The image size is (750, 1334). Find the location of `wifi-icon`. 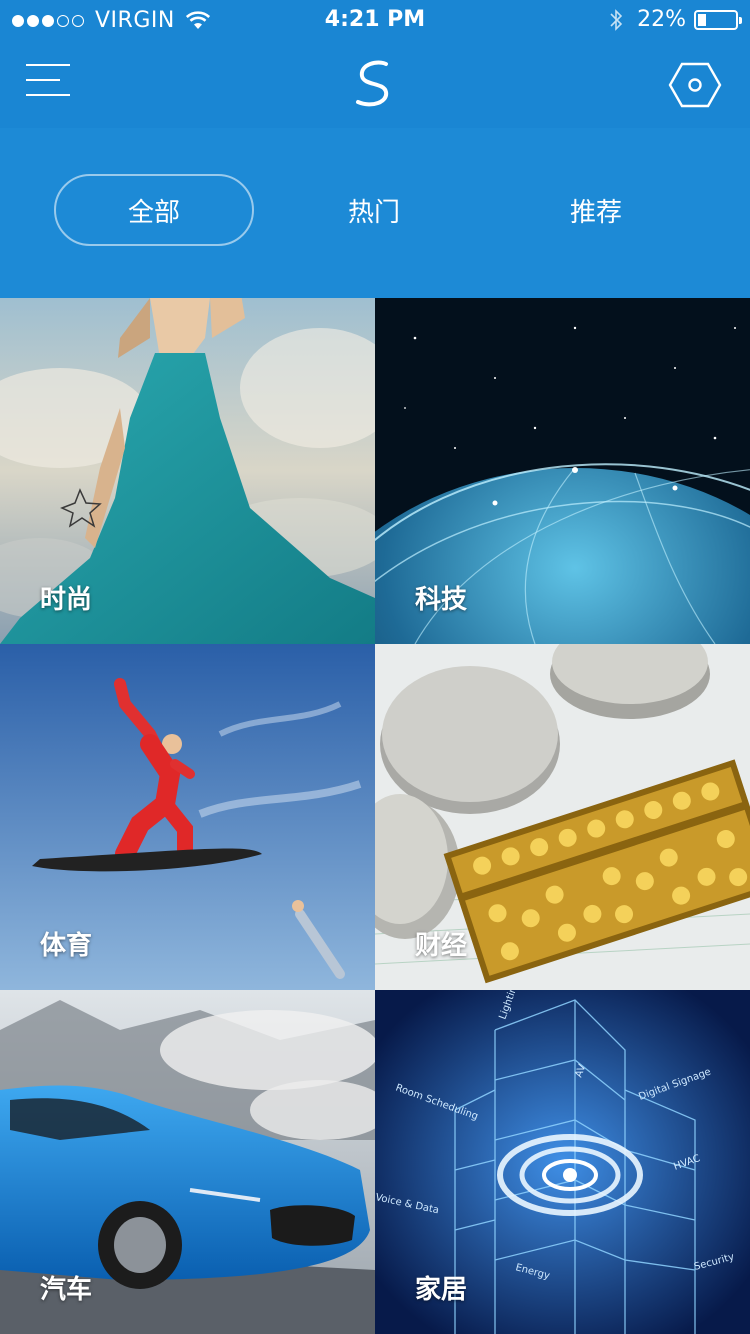

wifi-icon is located at coordinates (197, 19).